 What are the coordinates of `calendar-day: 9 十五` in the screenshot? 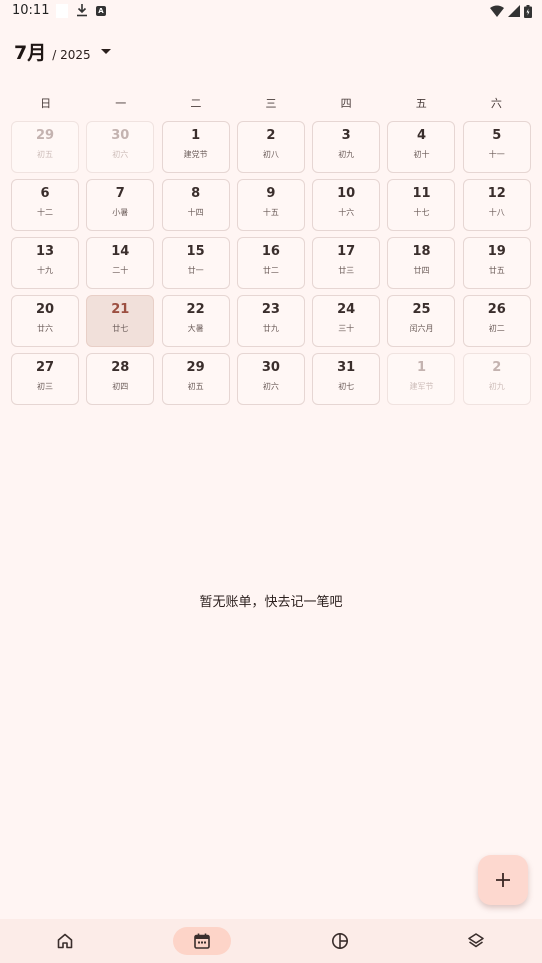 It's located at (270, 205).